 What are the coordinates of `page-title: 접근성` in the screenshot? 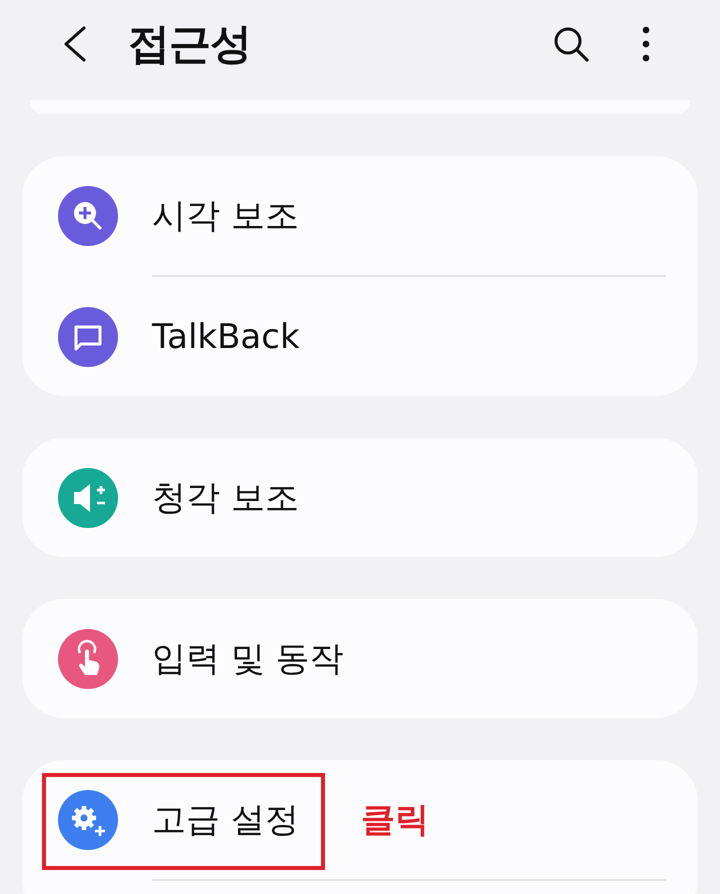 It's located at (189, 44).